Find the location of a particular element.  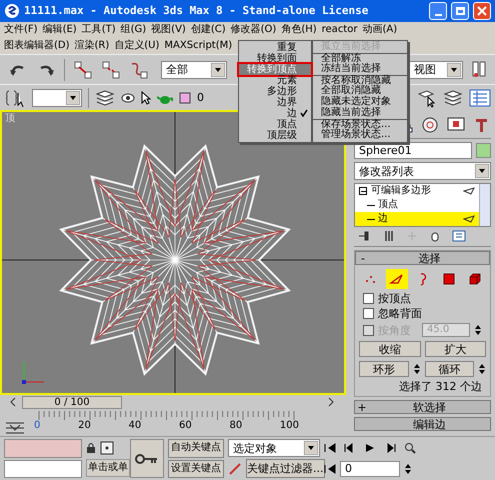

menu-item: 编辑(E) is located at coordinates (59, 30).